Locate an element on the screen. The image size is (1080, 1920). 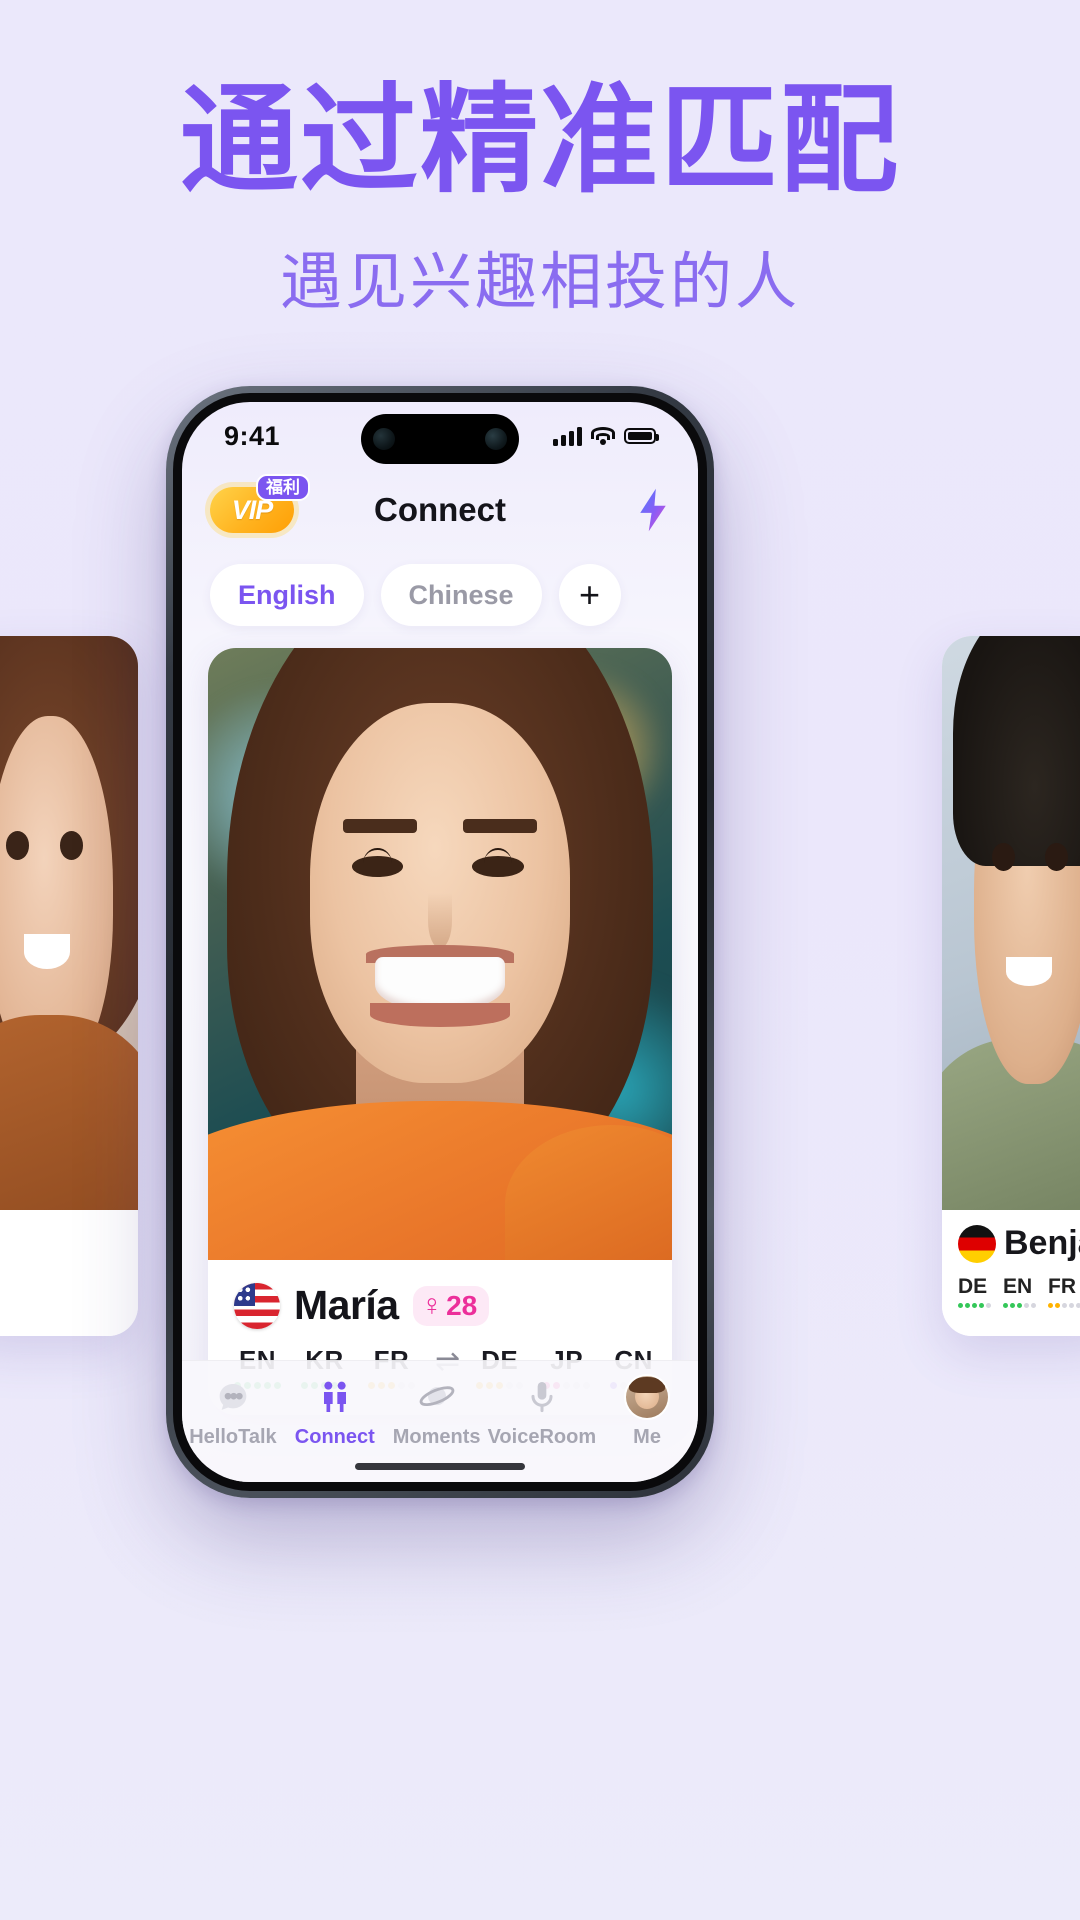
lightning-bolt-icon is located at coordinates (653, 510).